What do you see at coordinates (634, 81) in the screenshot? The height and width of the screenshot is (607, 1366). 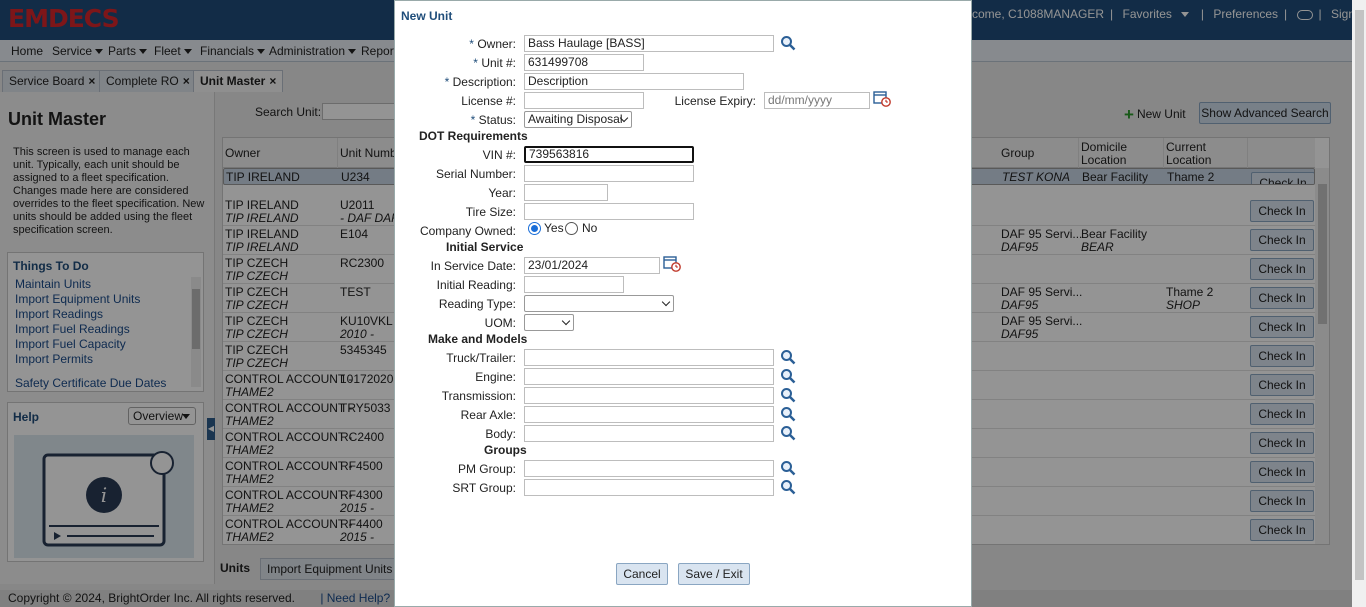 I see `description-field: Description` at bounding box center [634, 81].